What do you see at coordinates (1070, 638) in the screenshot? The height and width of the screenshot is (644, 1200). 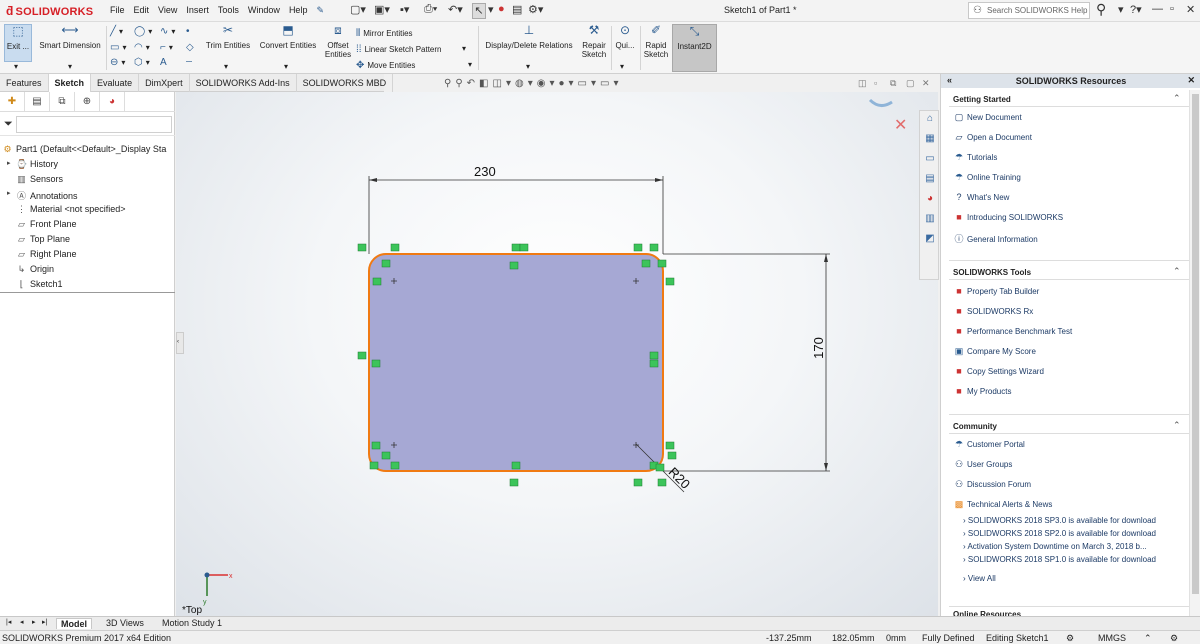 I see `rebuild-status-icon: ⚙` at bounding box center [1070, 638].